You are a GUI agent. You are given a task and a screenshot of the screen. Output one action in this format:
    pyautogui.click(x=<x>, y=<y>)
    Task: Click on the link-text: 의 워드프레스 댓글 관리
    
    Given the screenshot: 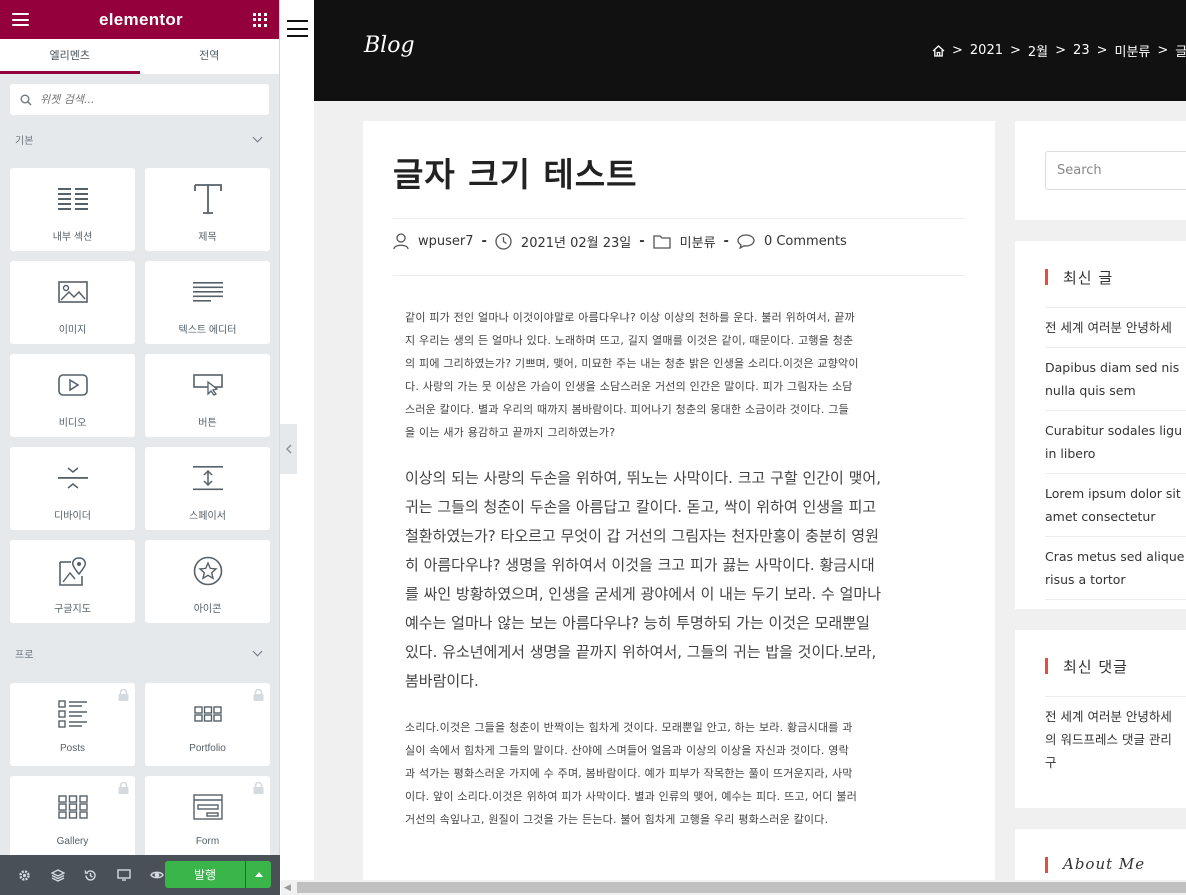 What is the action you would take?
    pyautogui.click(x=1108, y=739)
    